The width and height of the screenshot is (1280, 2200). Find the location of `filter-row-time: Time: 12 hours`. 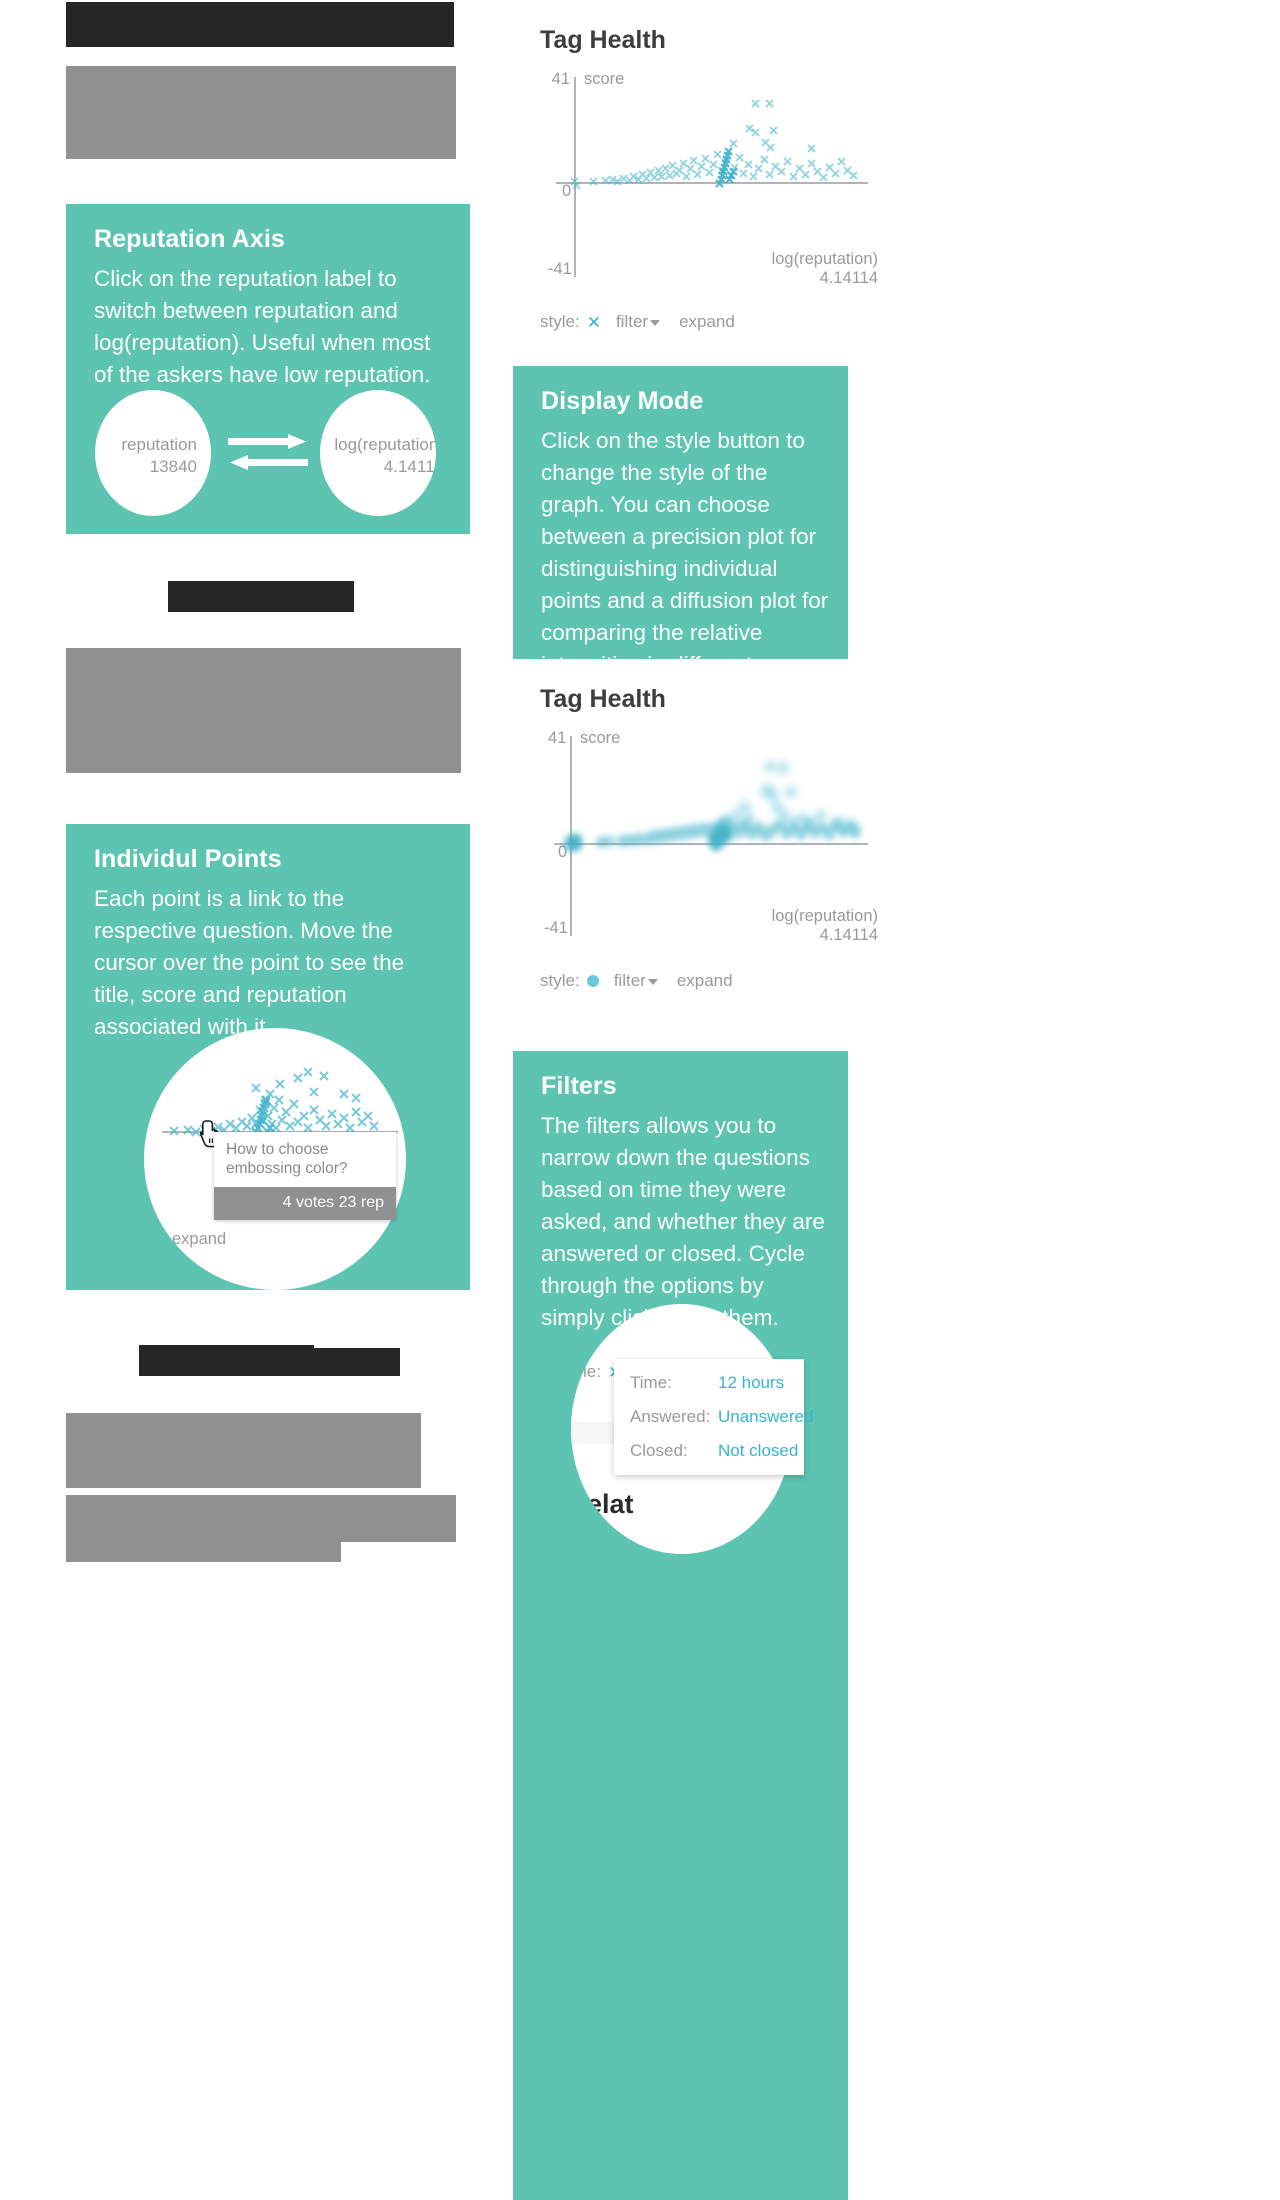

filter-row-time: Time: 12 hours is located at coordinates (708, 1383).